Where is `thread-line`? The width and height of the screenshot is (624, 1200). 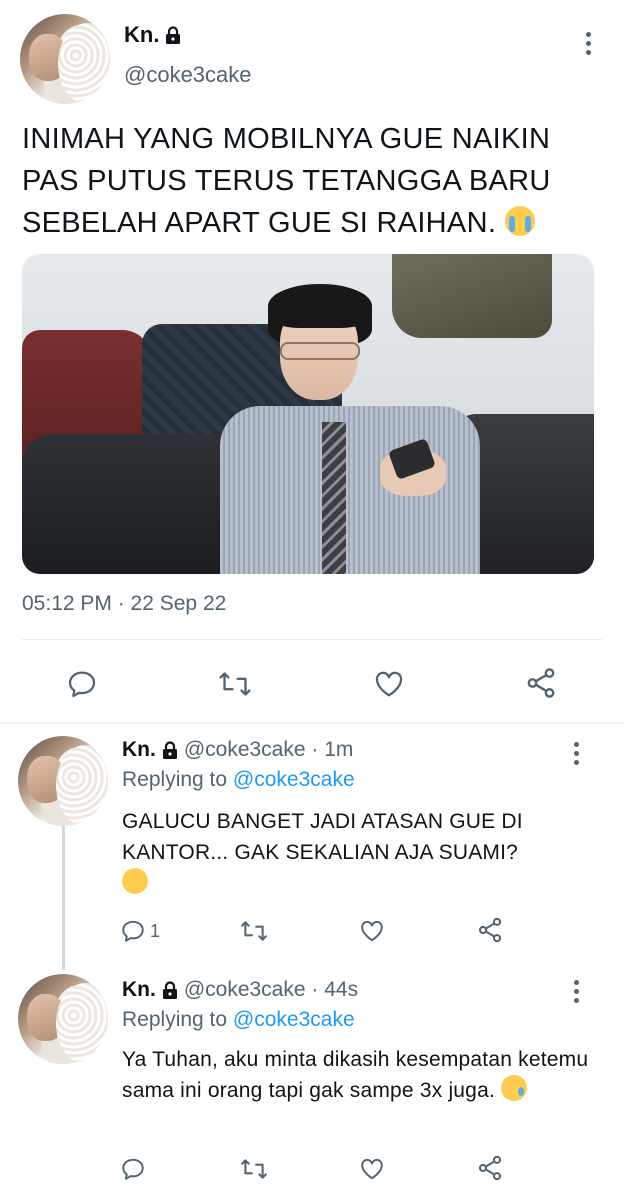
thread-line is located at coordinates (63, 898).